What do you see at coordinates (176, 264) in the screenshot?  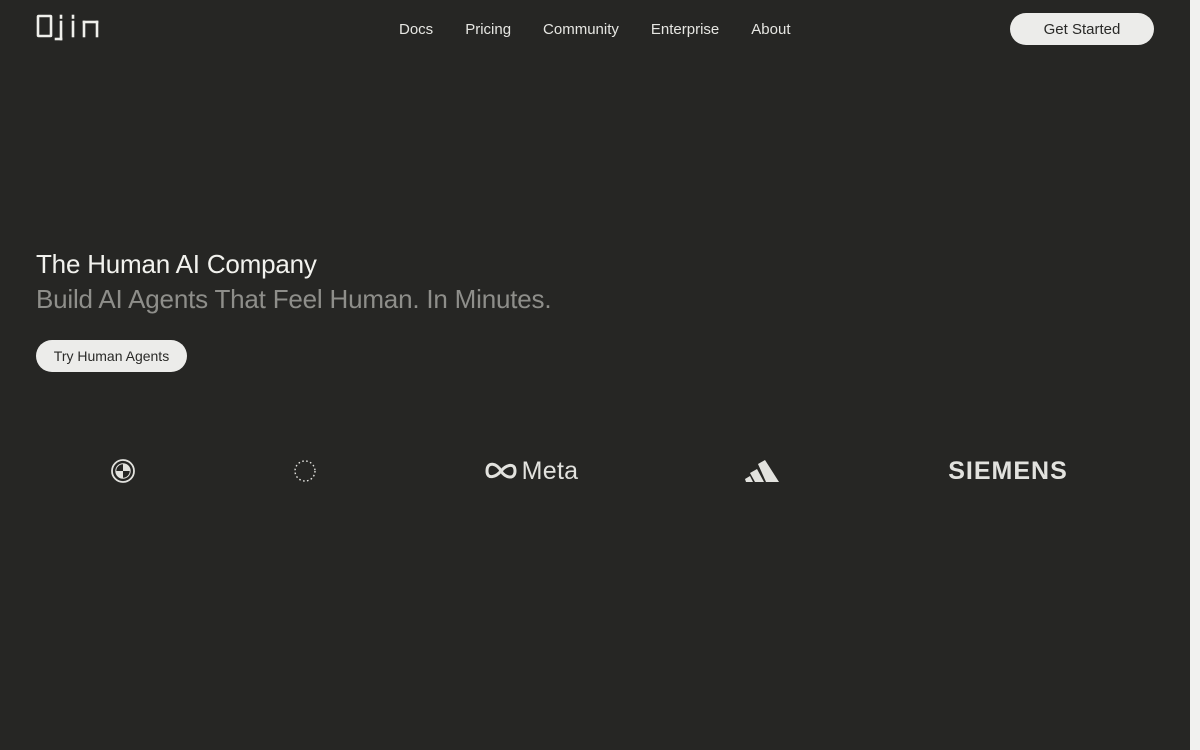 I see `hero-title: The Human AI Company` at bounding box center [176, 264].